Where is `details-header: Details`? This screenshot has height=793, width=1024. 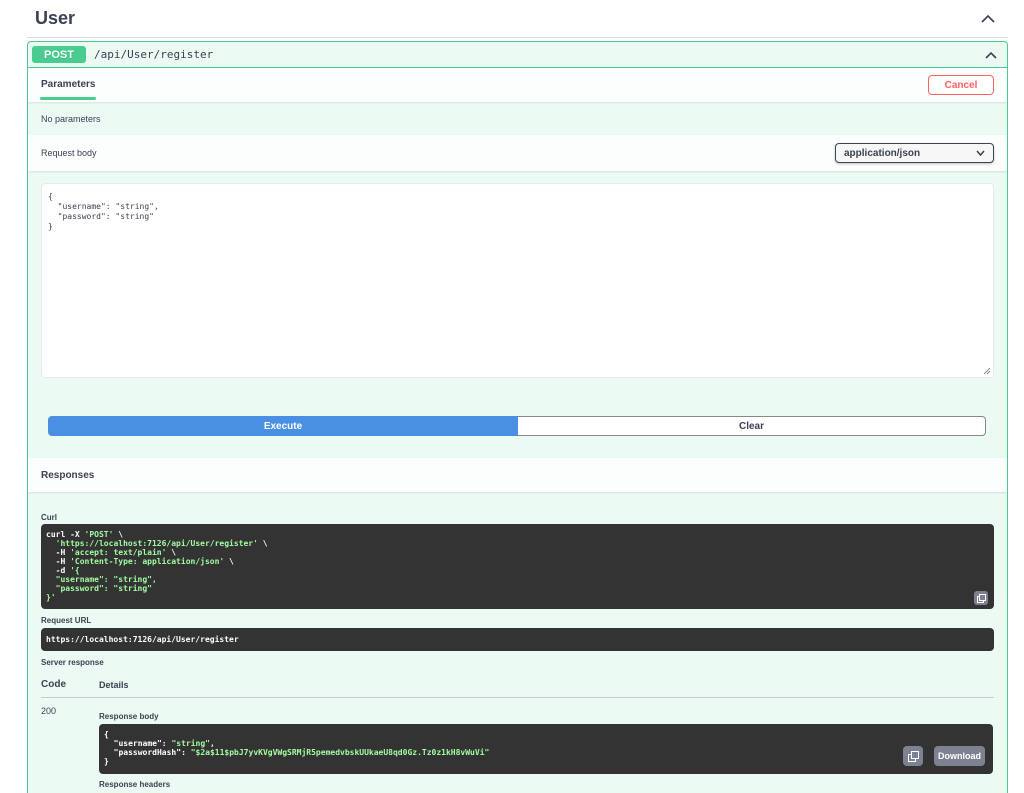 details-header: Details is located at coordinates (114, 684).